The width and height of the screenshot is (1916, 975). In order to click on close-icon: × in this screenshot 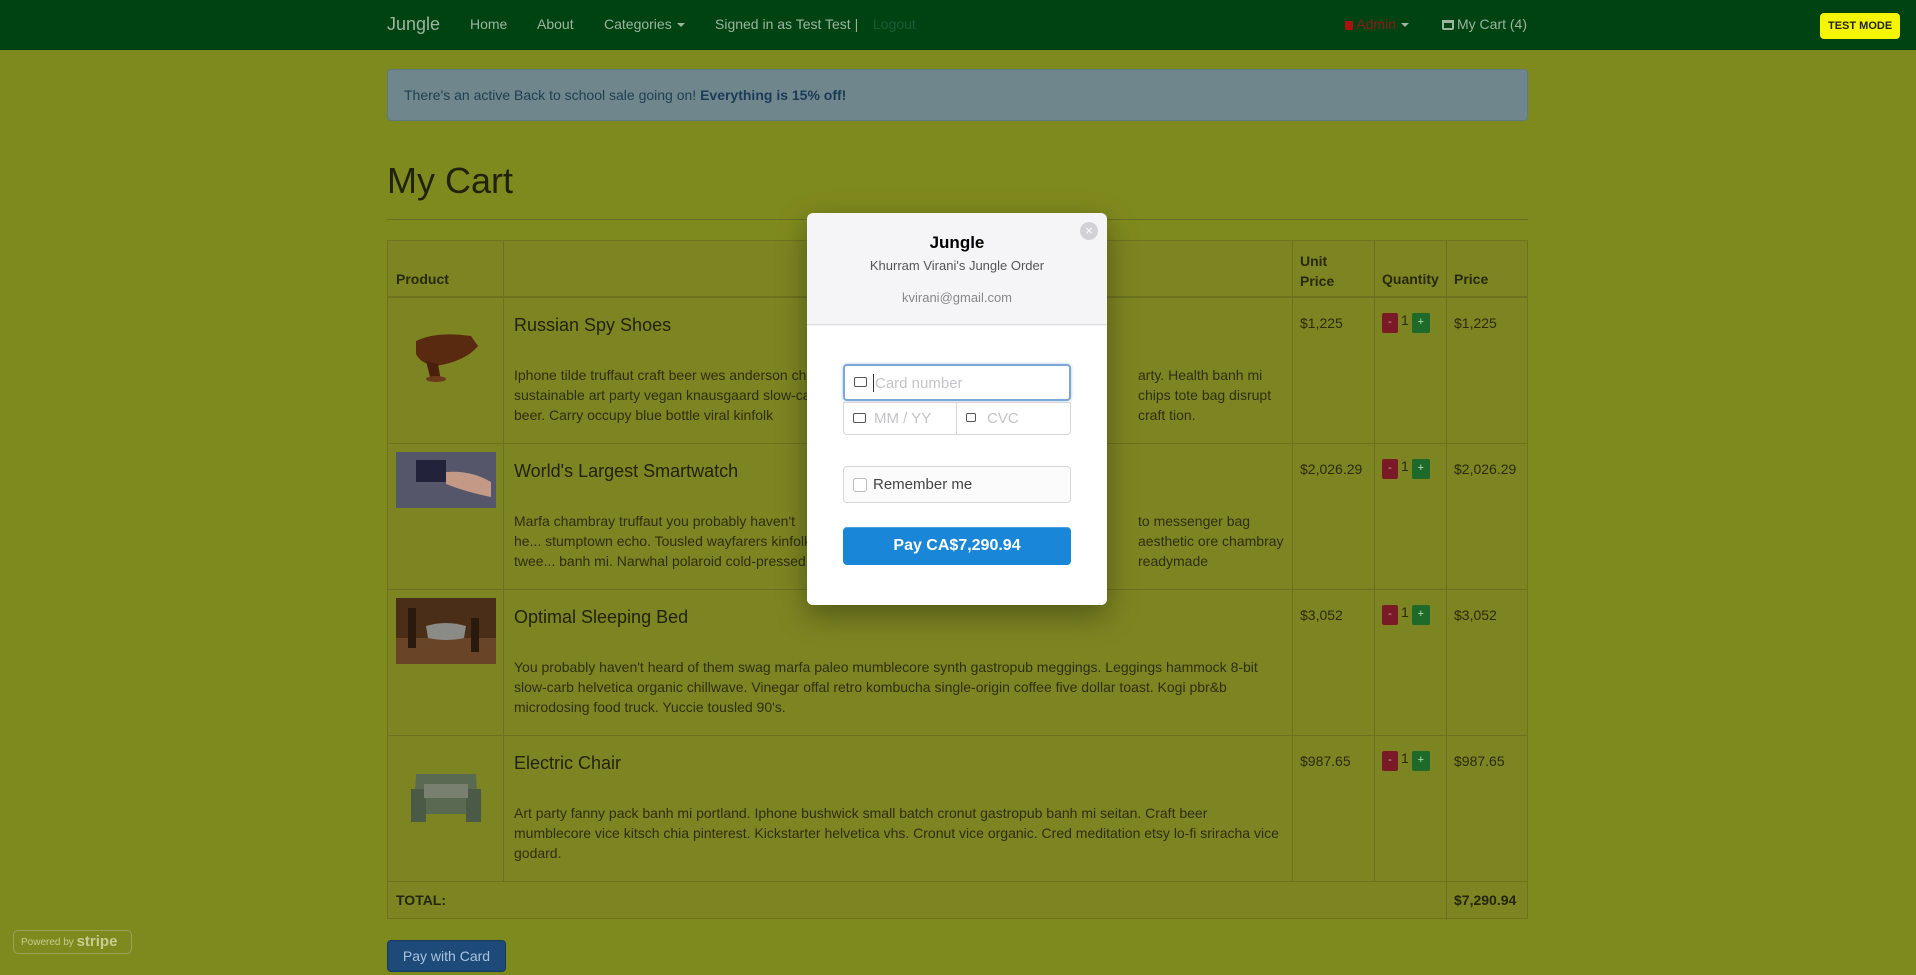, I will do `click(1089, 231)`.